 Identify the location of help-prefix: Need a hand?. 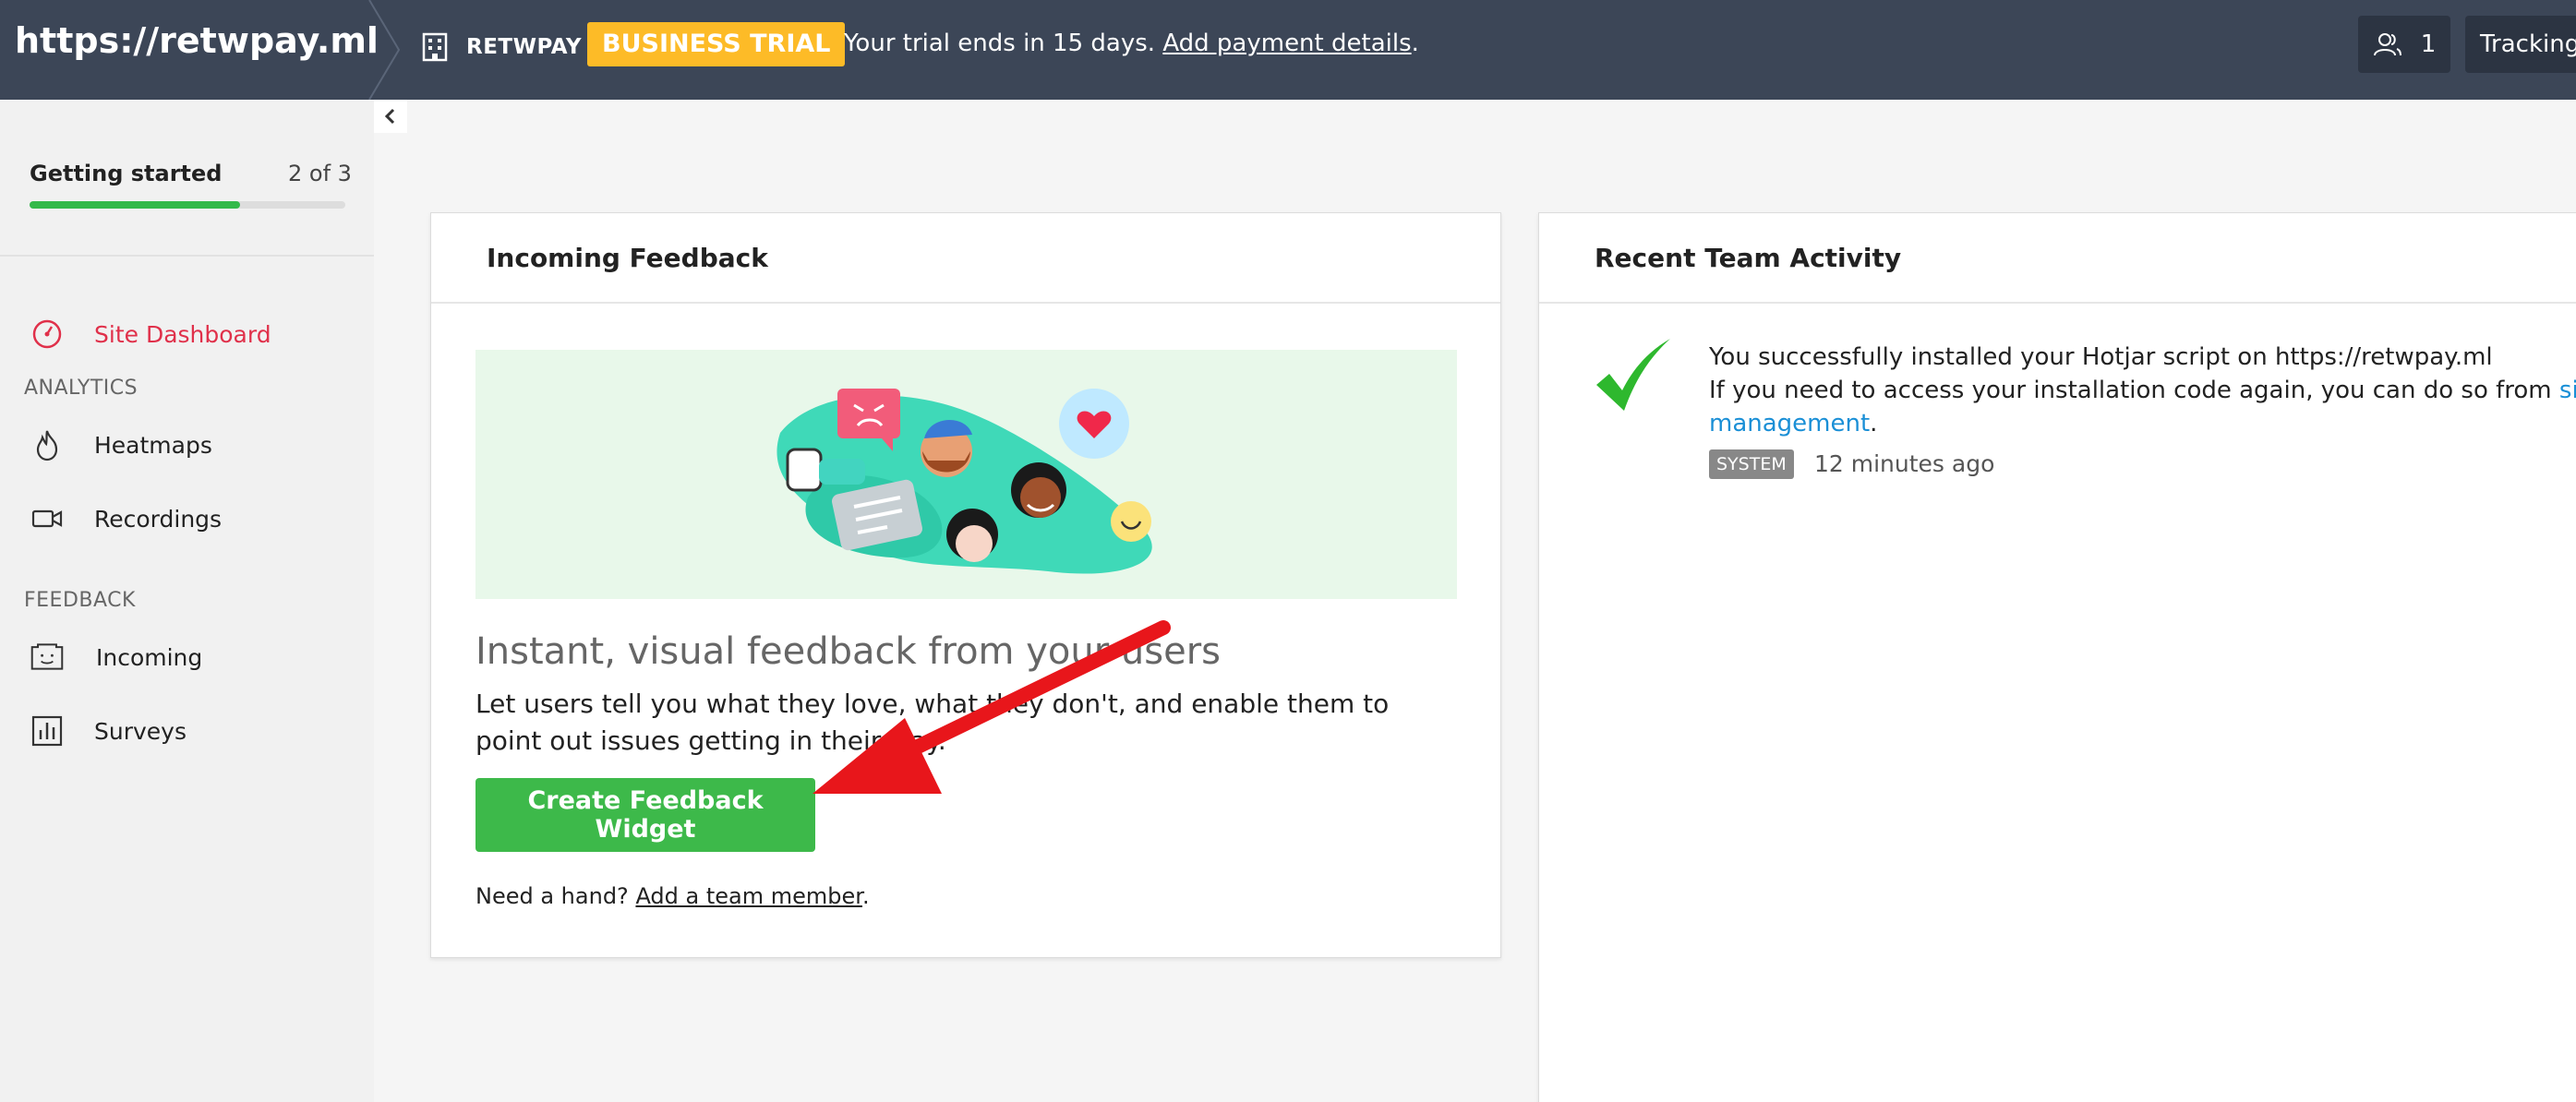
(552, 896).